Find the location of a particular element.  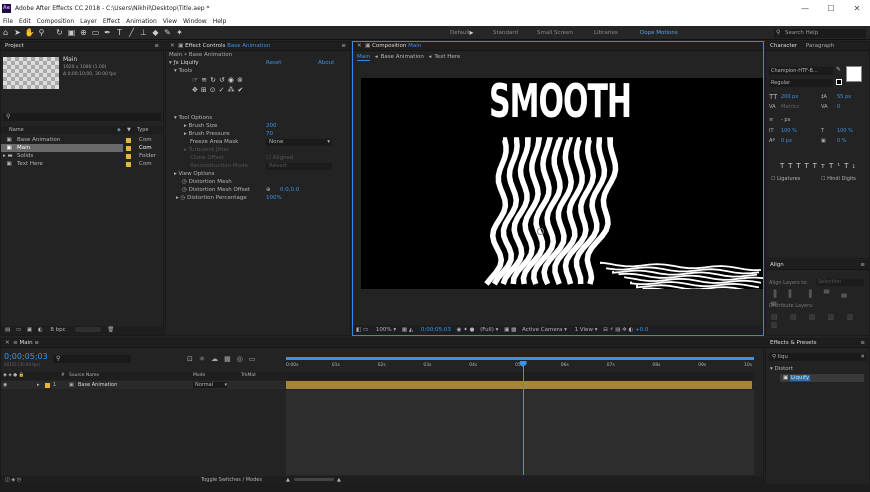

new-folder-icon: ▭ is located at coordinates (18, 330).